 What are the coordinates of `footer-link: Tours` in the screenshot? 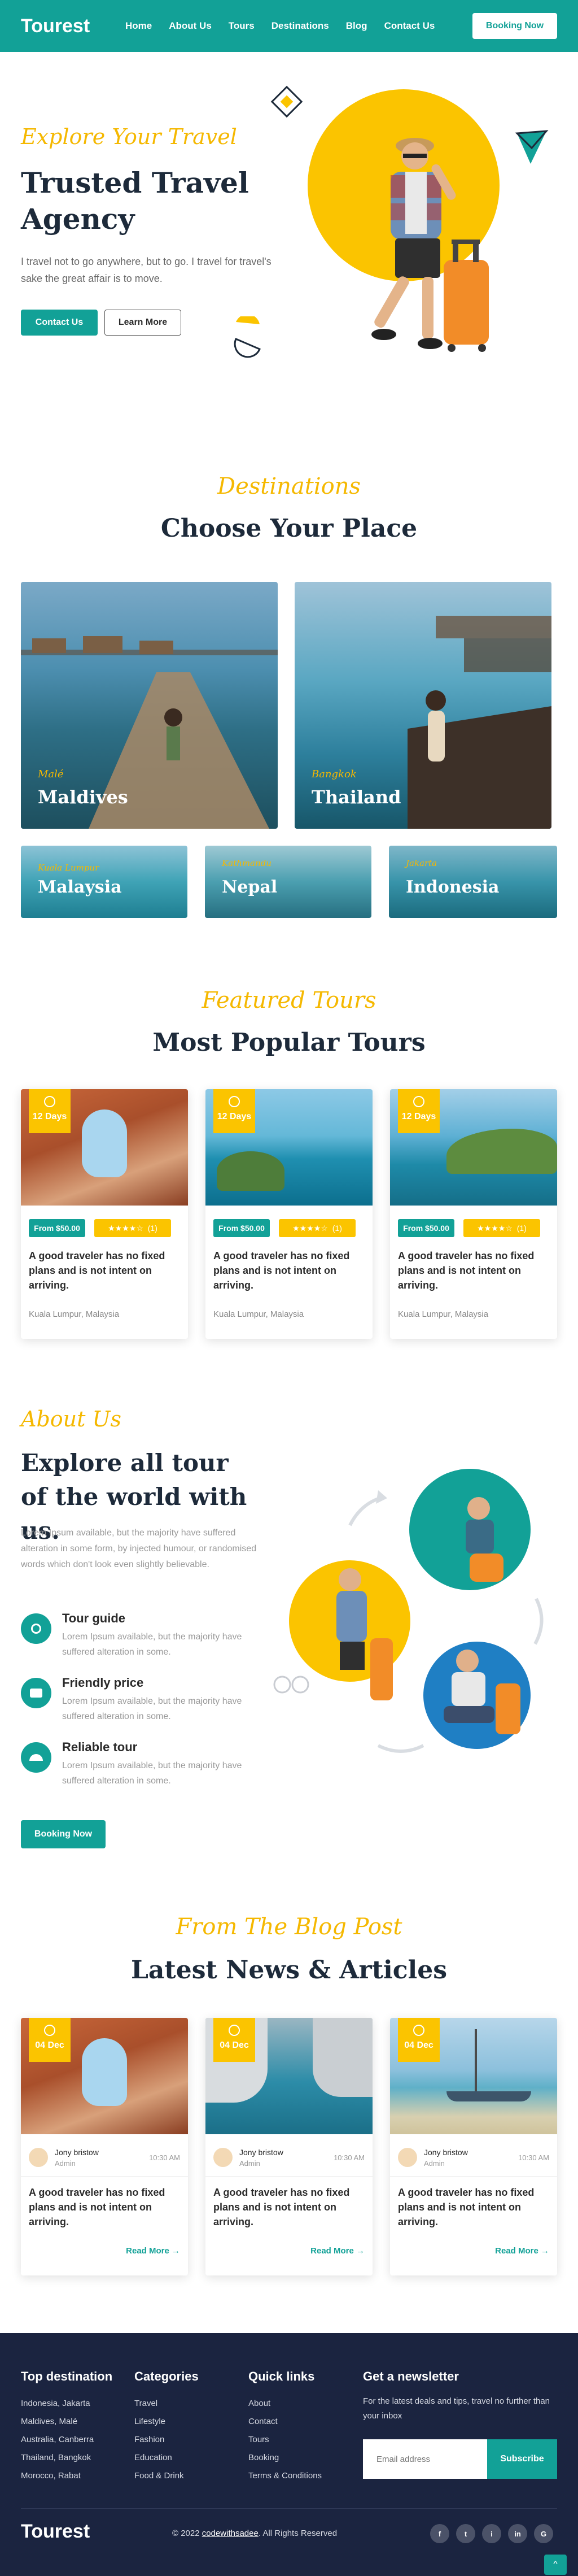 It's located at (258, 2439).